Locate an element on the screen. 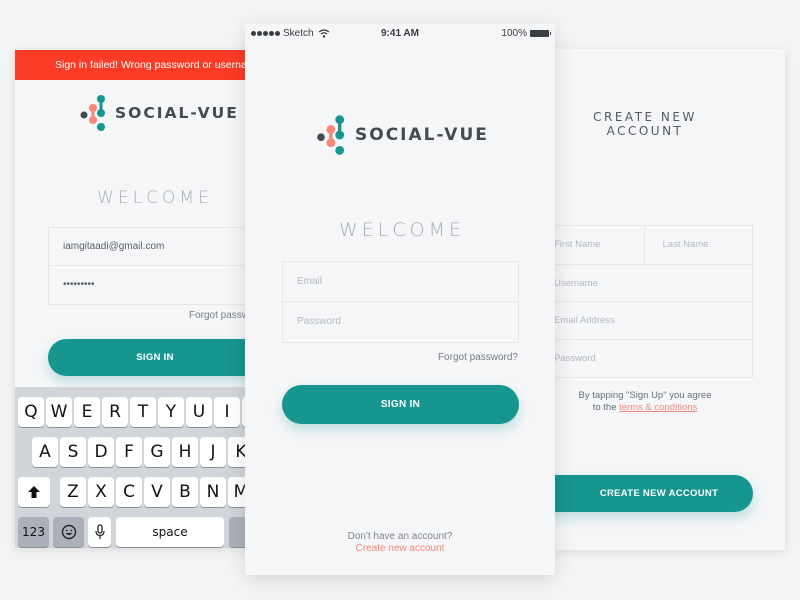 The image size is (800, 600). key-x: X is located at coordinates (101, 492).